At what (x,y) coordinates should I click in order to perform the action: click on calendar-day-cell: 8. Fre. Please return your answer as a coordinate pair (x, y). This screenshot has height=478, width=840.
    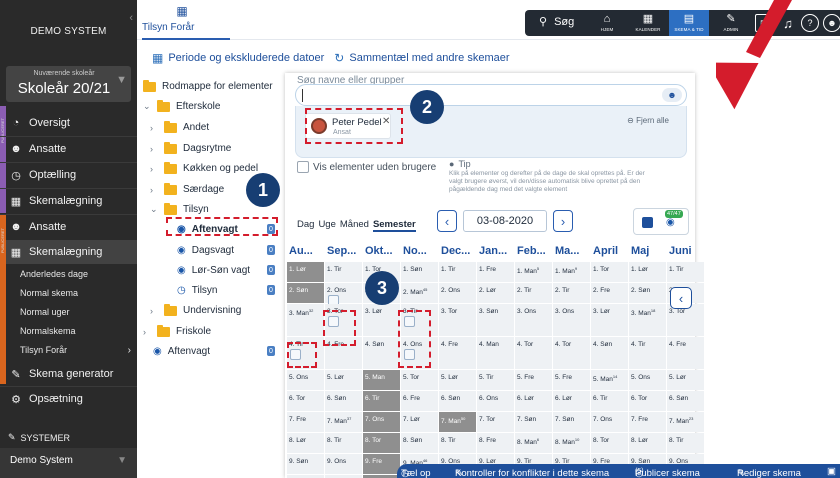
    Looking at the image, I should click on (495, 443).